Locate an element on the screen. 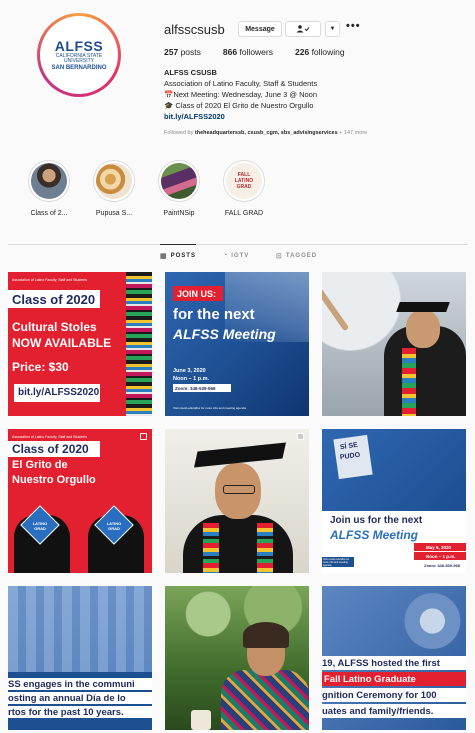  post-line-1: SS engages in the communi is located at coordinates (71, 684).